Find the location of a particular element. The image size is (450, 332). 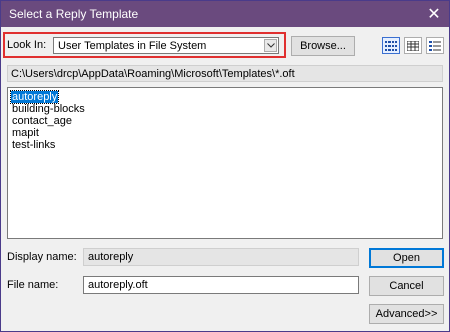

list-view-icon is located at coordinates (413, 45).